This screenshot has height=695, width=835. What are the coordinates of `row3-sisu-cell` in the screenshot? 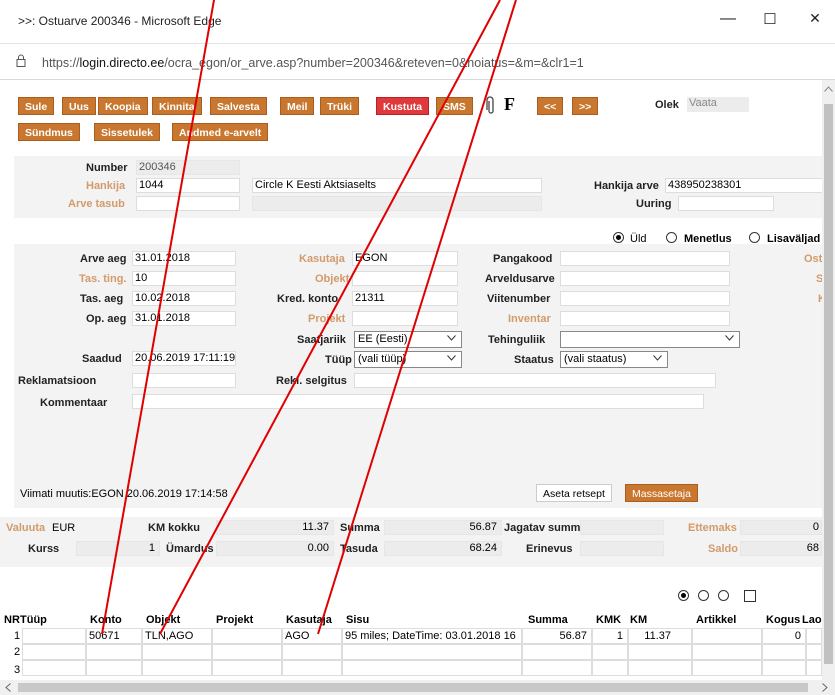 It's located at (432, 668).